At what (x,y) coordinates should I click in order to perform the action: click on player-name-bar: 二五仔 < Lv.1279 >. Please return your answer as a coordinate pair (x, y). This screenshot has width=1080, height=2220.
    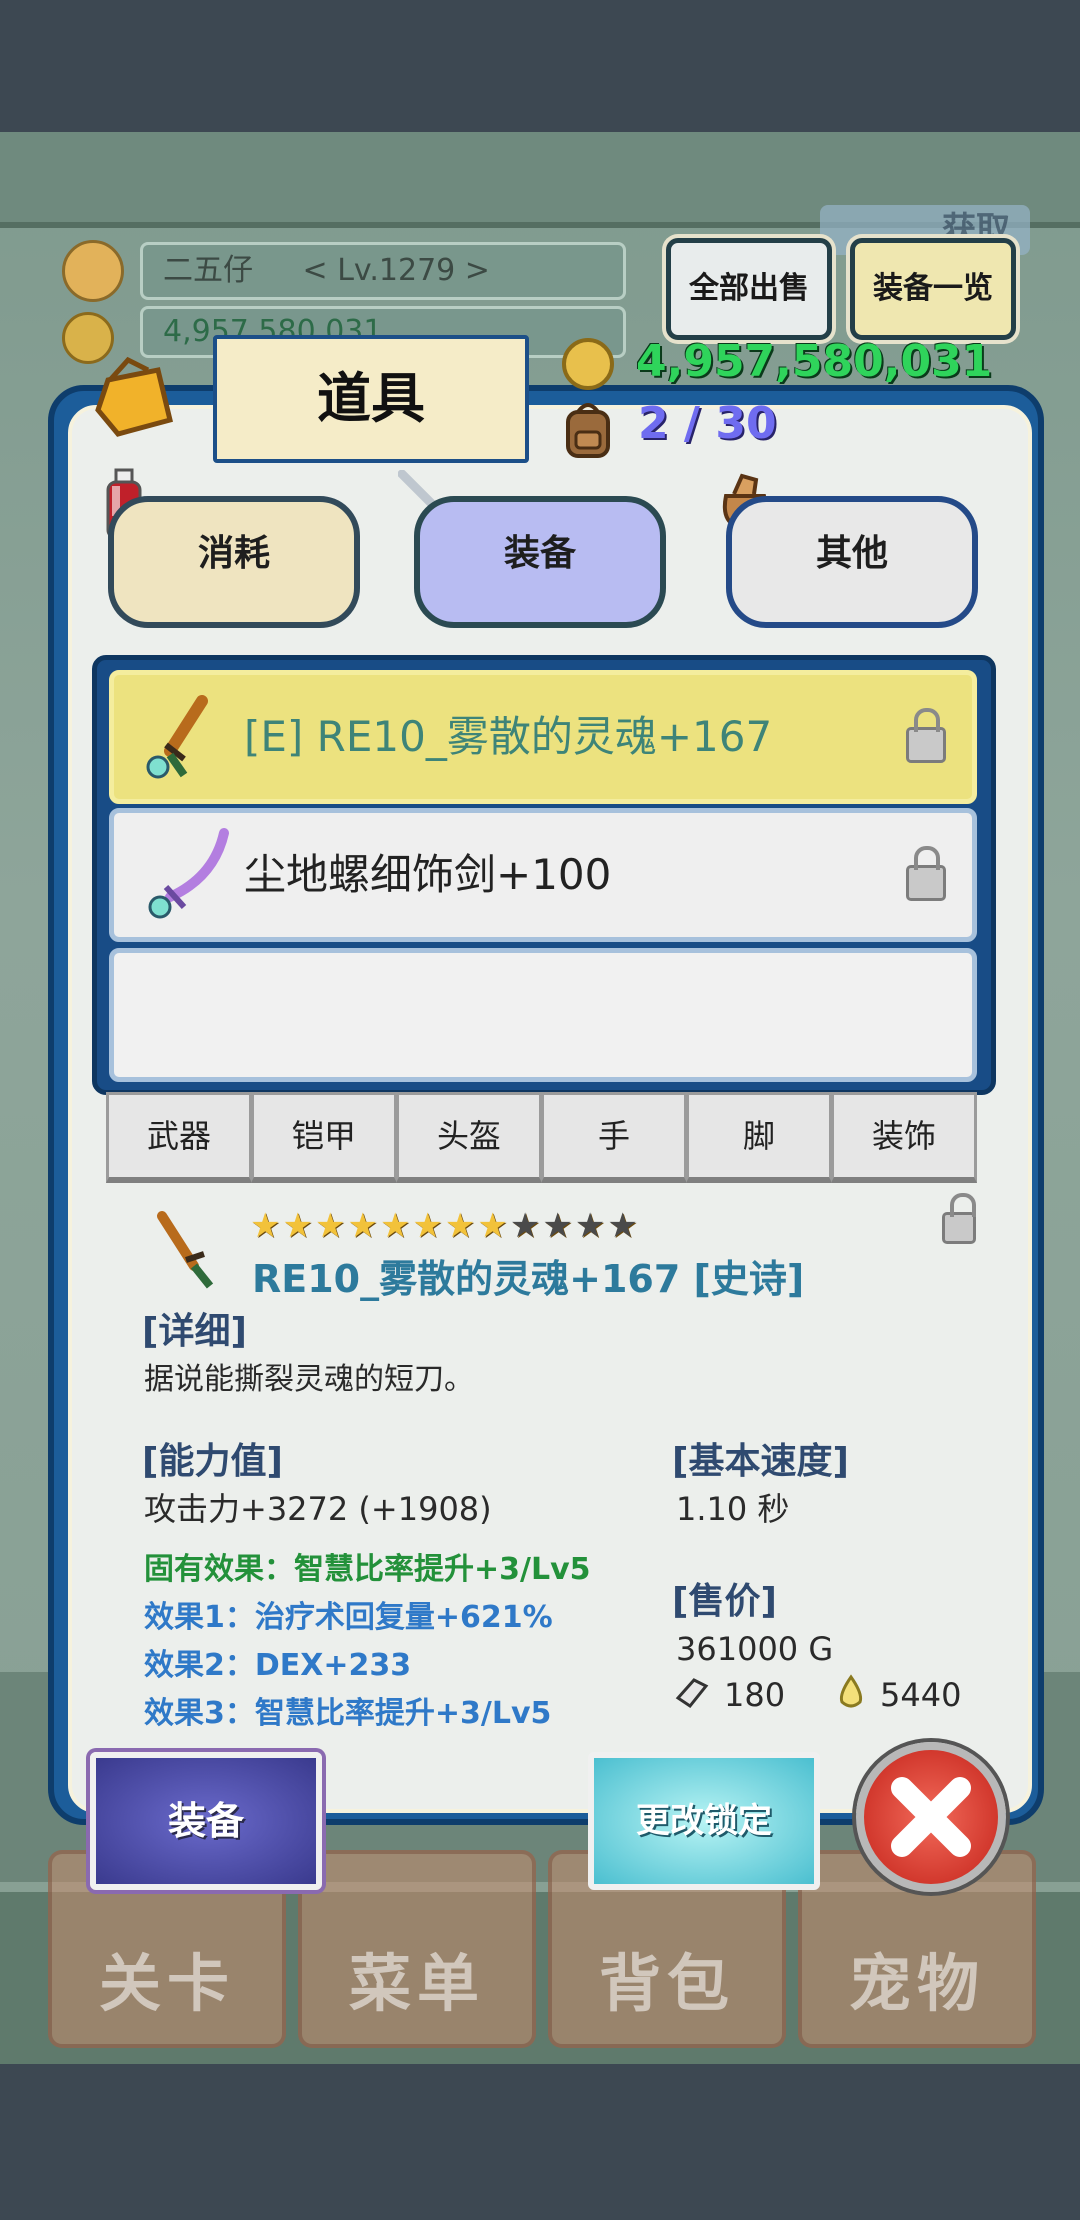
    Looking at the image, I should click on (383, 271).